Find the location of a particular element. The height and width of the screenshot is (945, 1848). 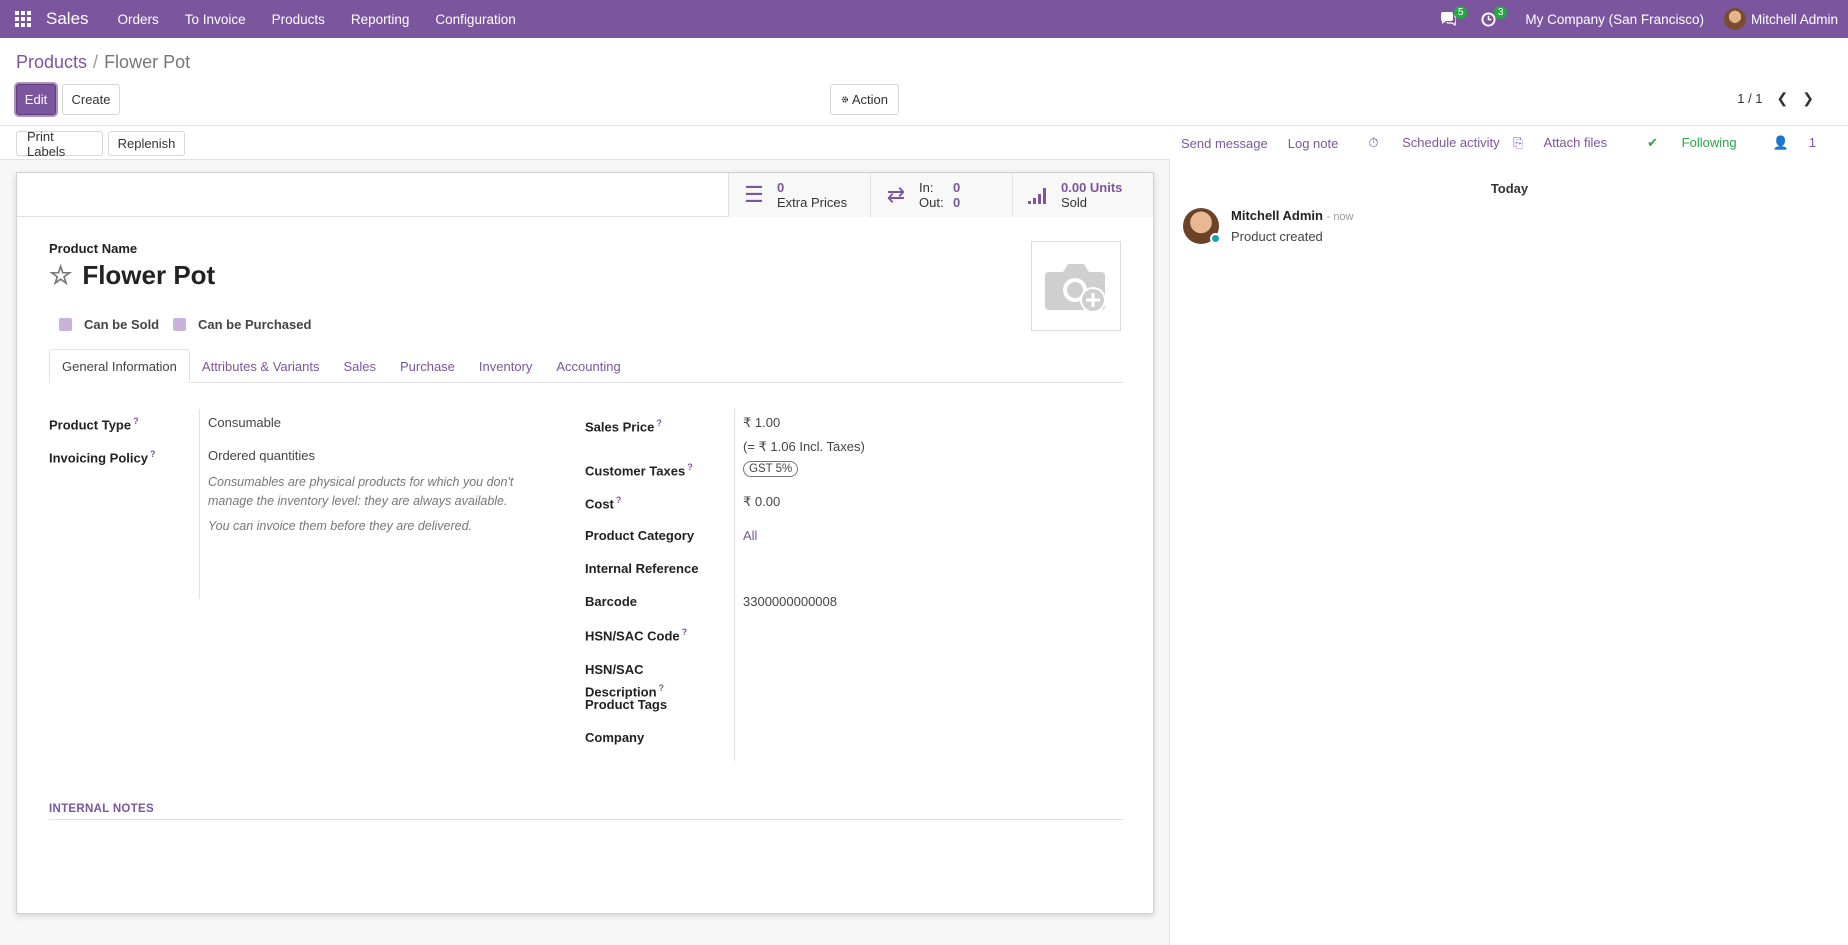

activities-button: 3 is located at coordinates (1490, 19).